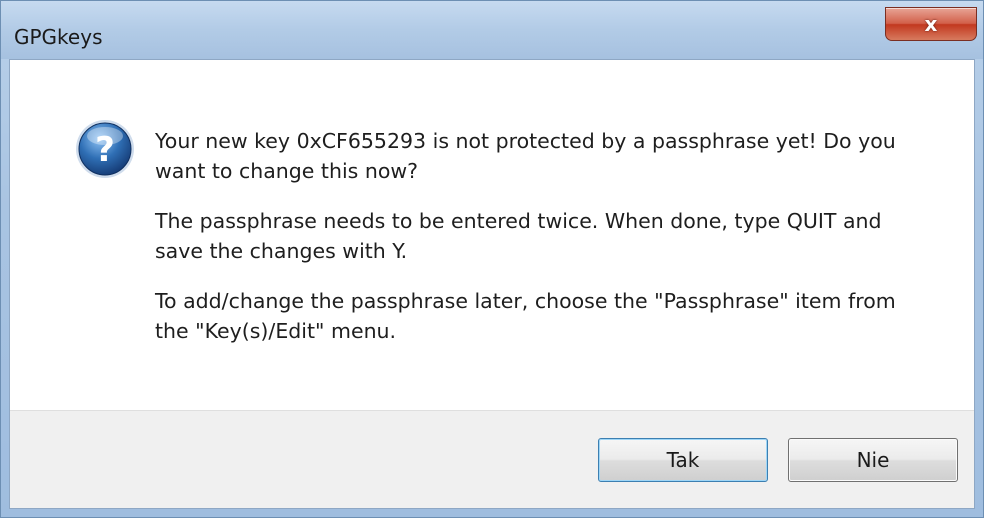 The image size is (984, 518). What do you see at coordinates (492, 30) in the screenshot?
I see `title-bar: GPGkeys x` at bounding box center [492, 30].